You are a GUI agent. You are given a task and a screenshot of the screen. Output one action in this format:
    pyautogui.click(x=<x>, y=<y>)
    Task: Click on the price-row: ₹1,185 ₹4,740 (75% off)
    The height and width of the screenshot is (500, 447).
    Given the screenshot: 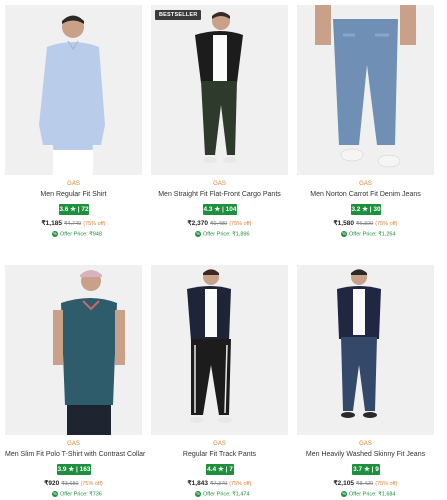 What is the action you would take?
    pyautogui.click(x=73, y=223)
    